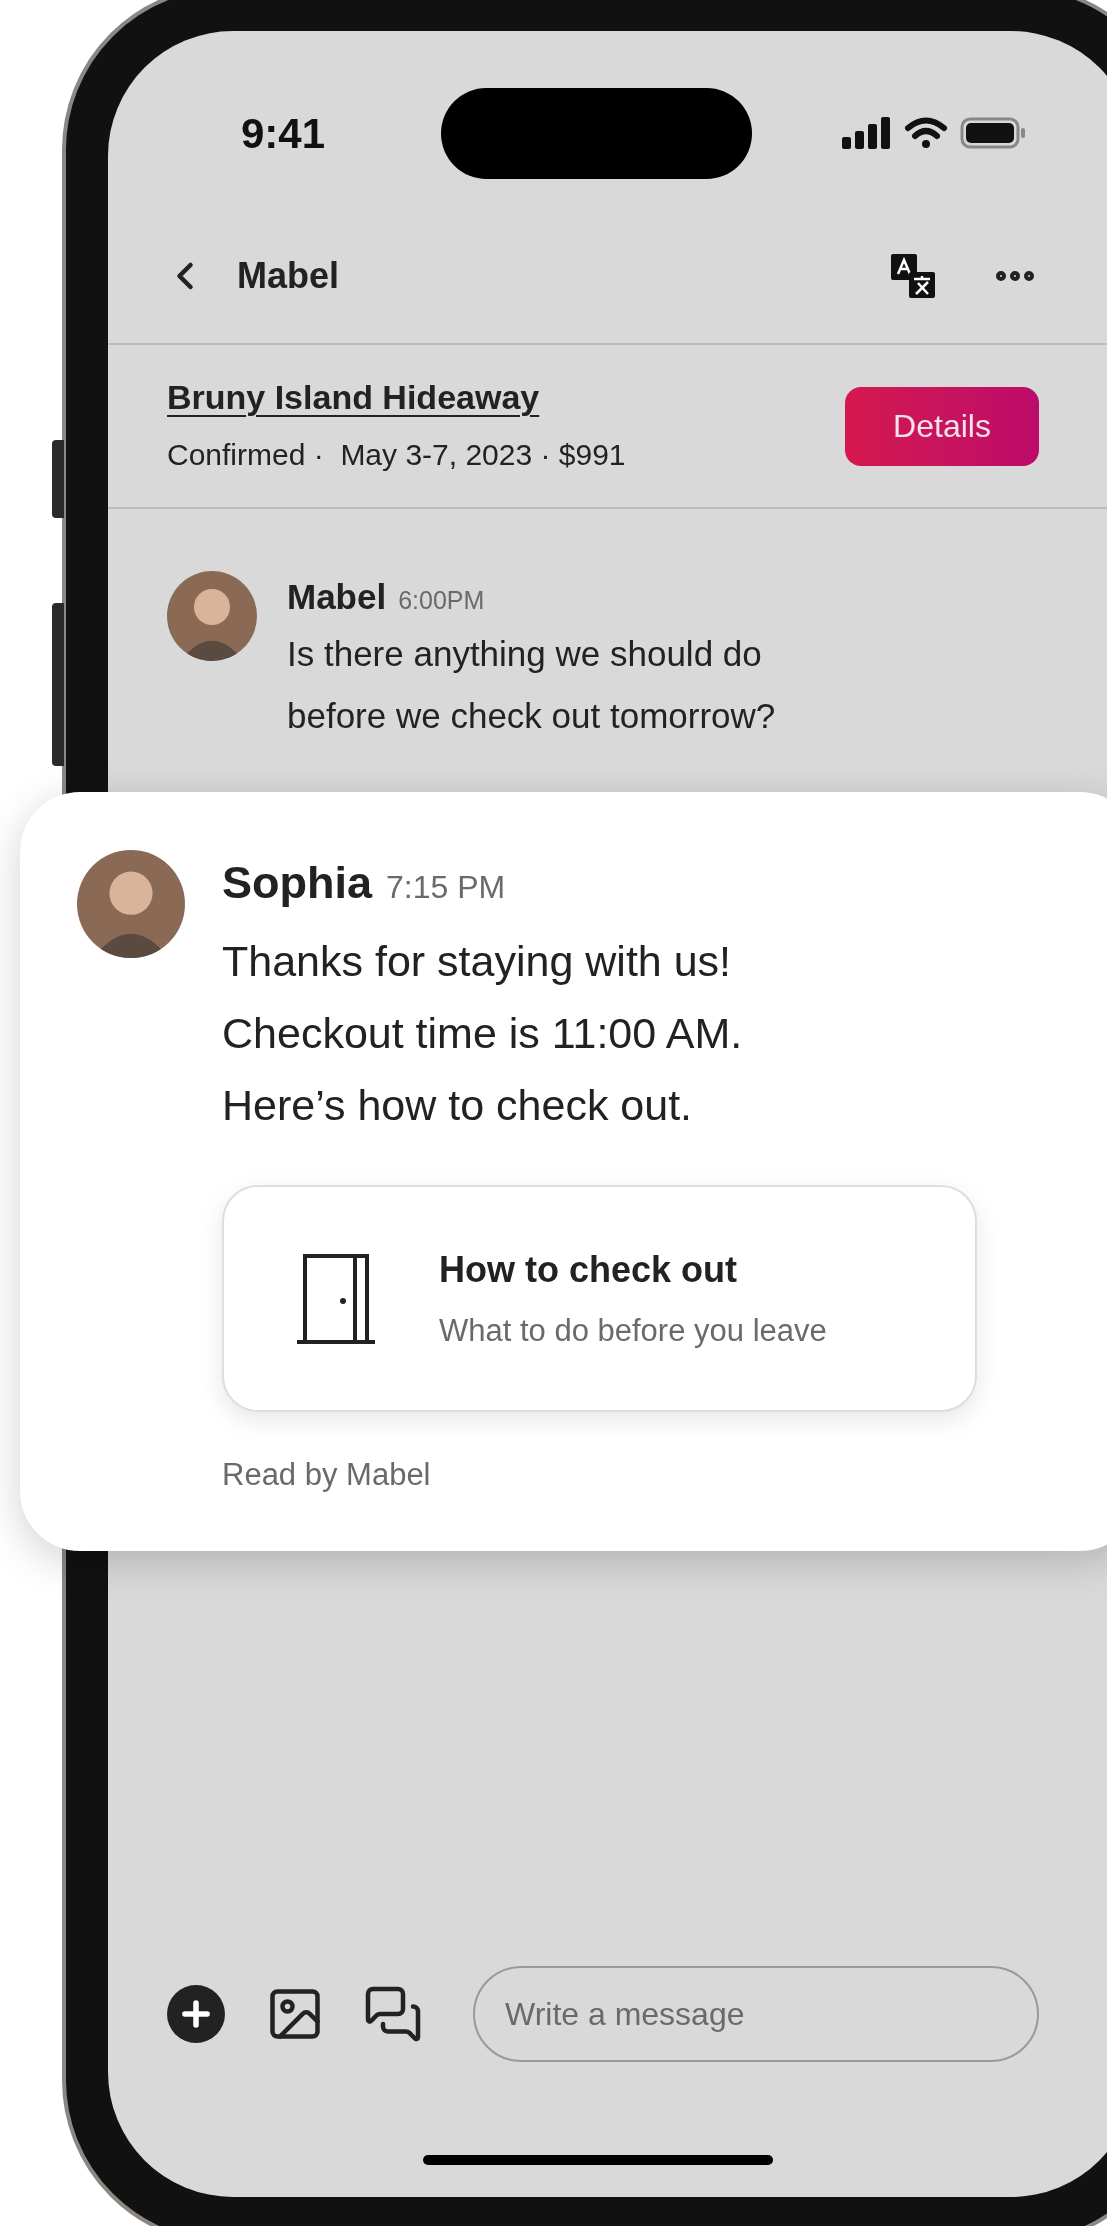 This screenshot has width=1107, height=2226. What do you see at coordinates (532, 685) in the screenshot?
I see `message-text: Is there anything we should do before we check out tomorrow?` at bounding box center [532, 685].